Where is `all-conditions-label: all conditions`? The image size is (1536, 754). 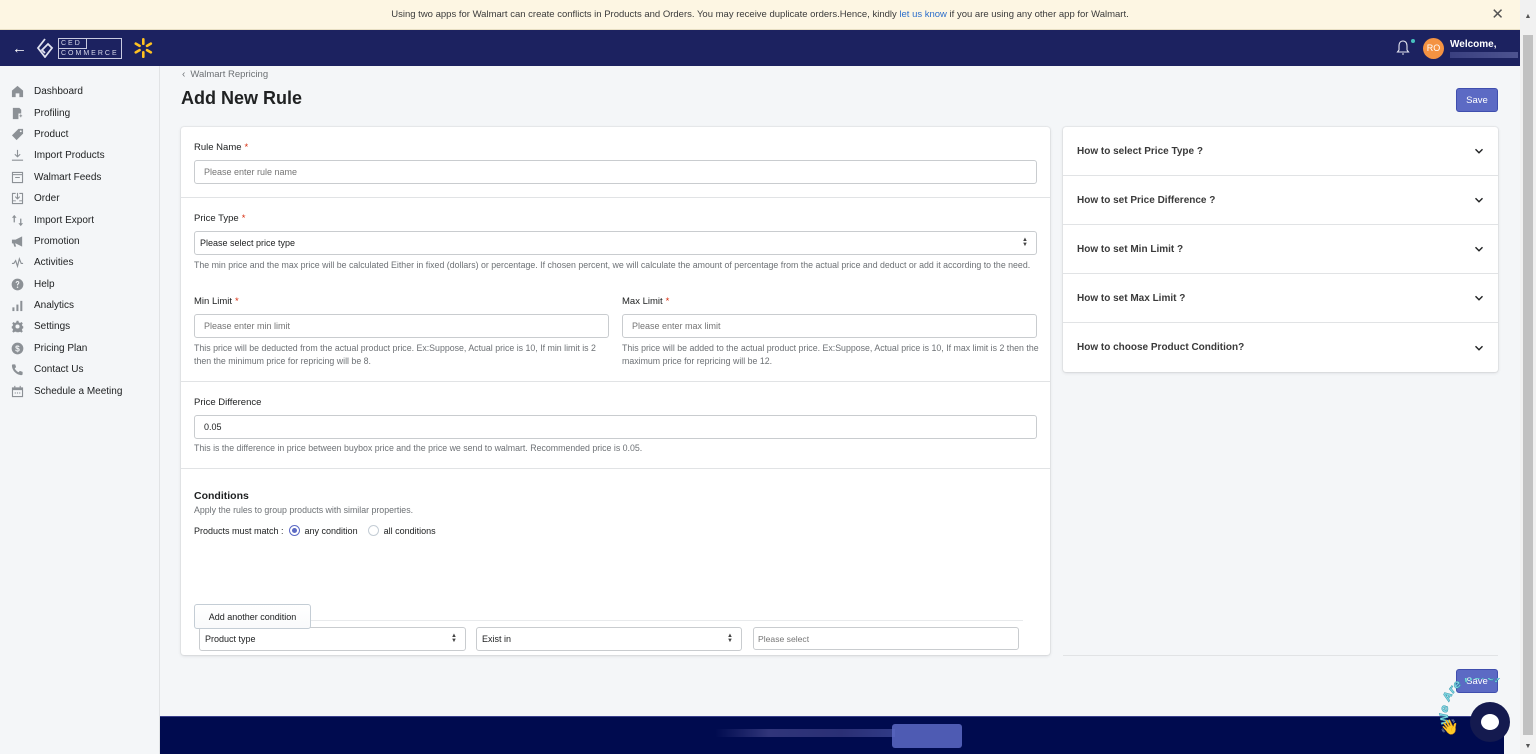
all-conditions-label: all conditions is located at coordinates (409, 530).